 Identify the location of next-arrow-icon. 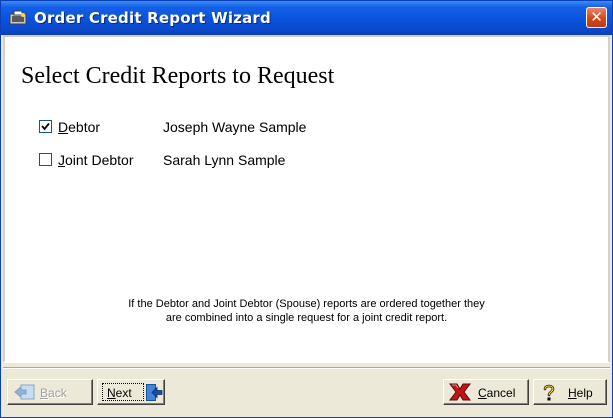
(154, 392).